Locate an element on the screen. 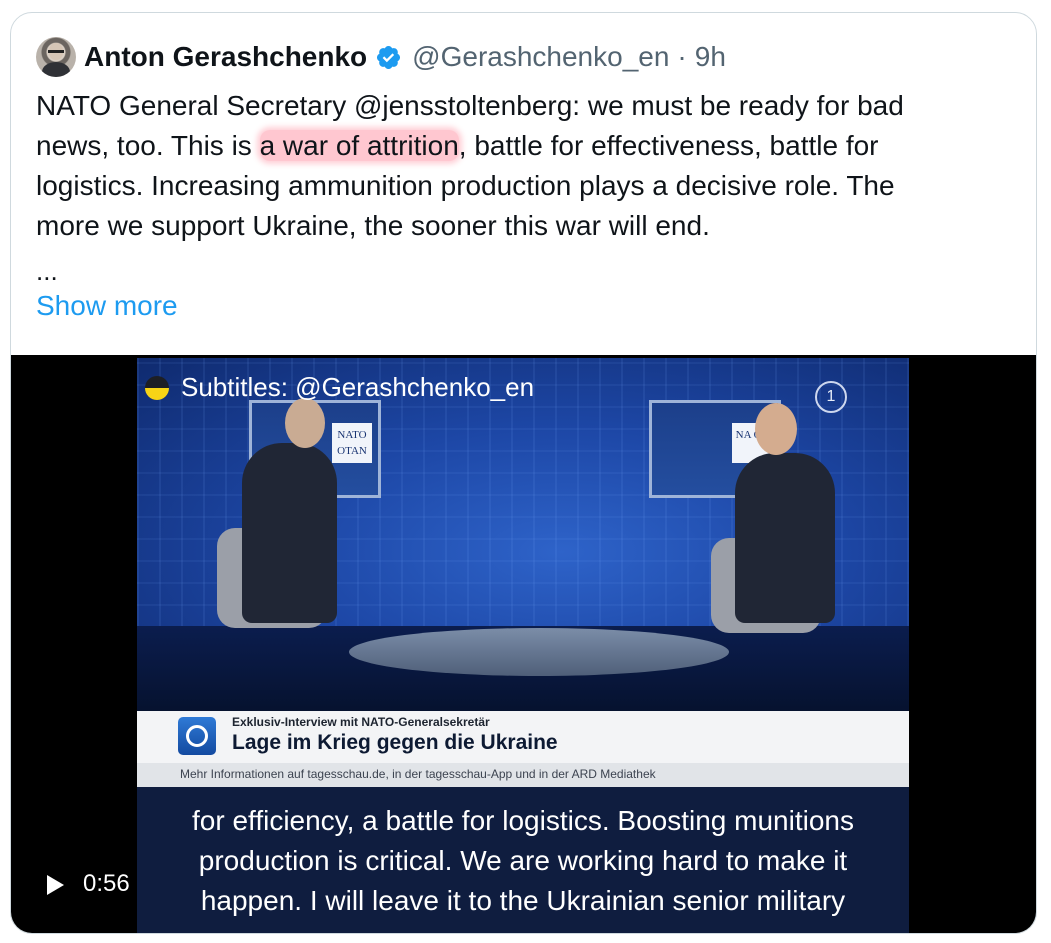 The height and width of the screenshot is (943, 1051). tweet-timestamp: 9h is located at coordinates (710, 57).